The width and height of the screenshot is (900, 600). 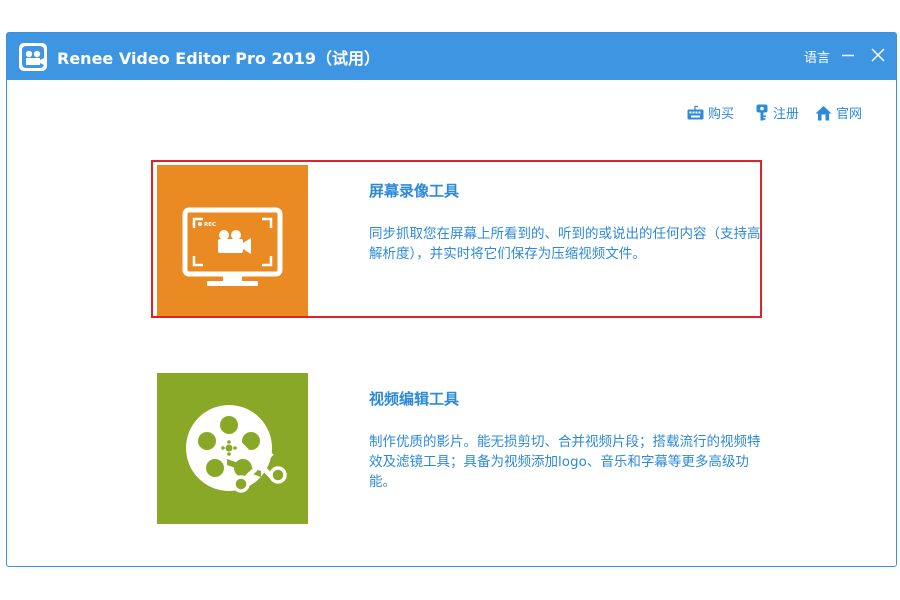 I want to click on video-editor-tile, so click(x=232, y=448).